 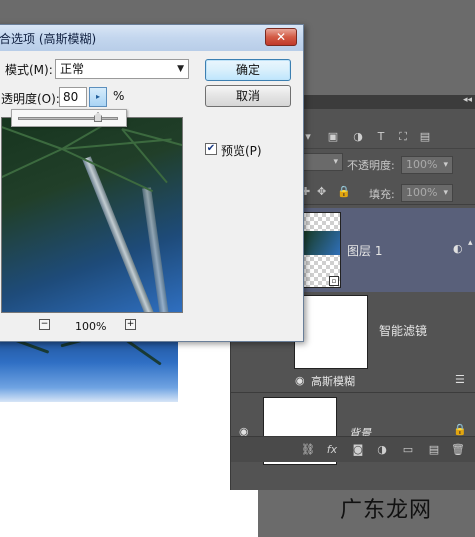 What do you see at coordinates (122, 69) in the screenshot?
I see `mode-select: 正常 ▼` at bounding box center [122, 69].